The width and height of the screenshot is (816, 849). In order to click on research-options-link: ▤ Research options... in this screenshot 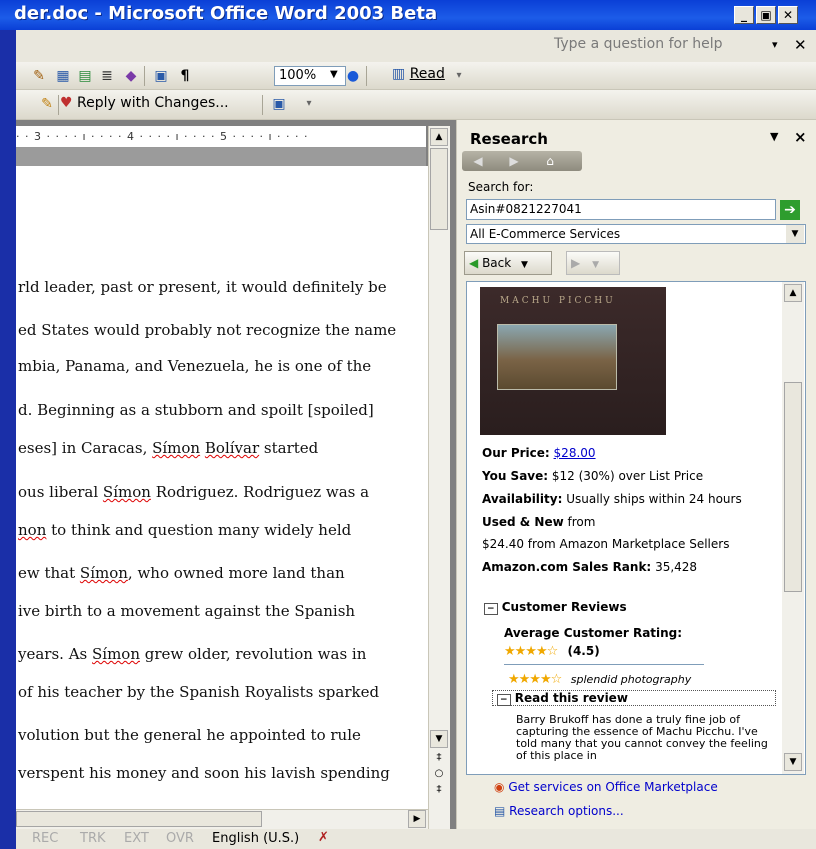, I will do `click(559, 811)`.